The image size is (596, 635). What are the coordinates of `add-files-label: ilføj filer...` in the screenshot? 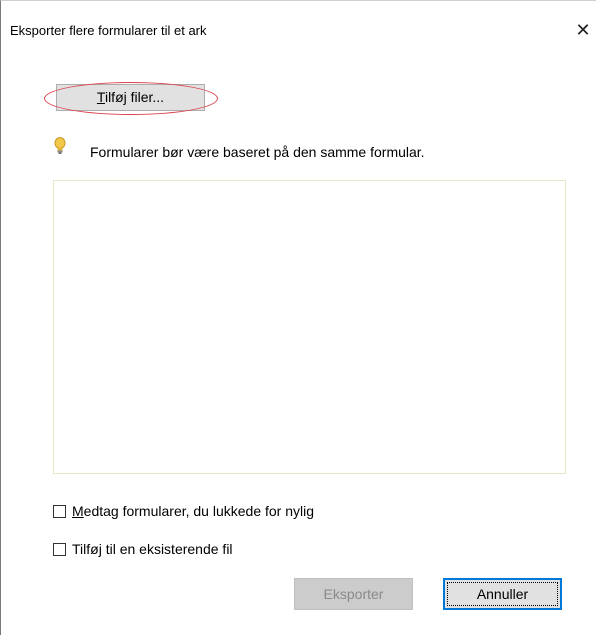 It's located at (134, 97).